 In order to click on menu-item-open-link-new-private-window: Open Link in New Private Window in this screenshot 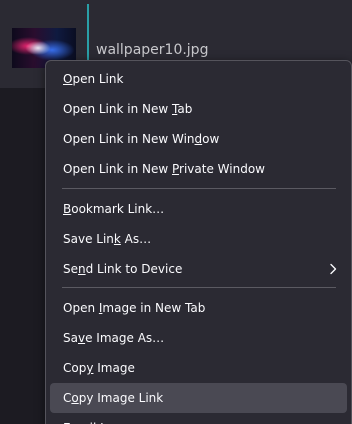, I will do `click(198, 169)`.